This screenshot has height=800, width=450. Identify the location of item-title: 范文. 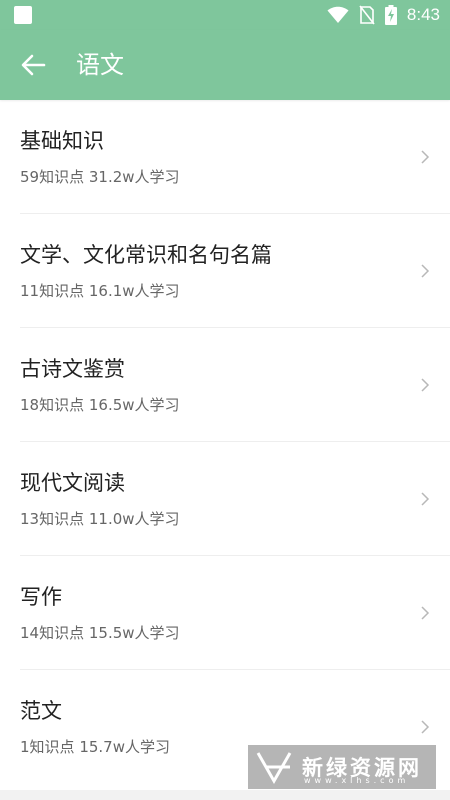
(41, 711).